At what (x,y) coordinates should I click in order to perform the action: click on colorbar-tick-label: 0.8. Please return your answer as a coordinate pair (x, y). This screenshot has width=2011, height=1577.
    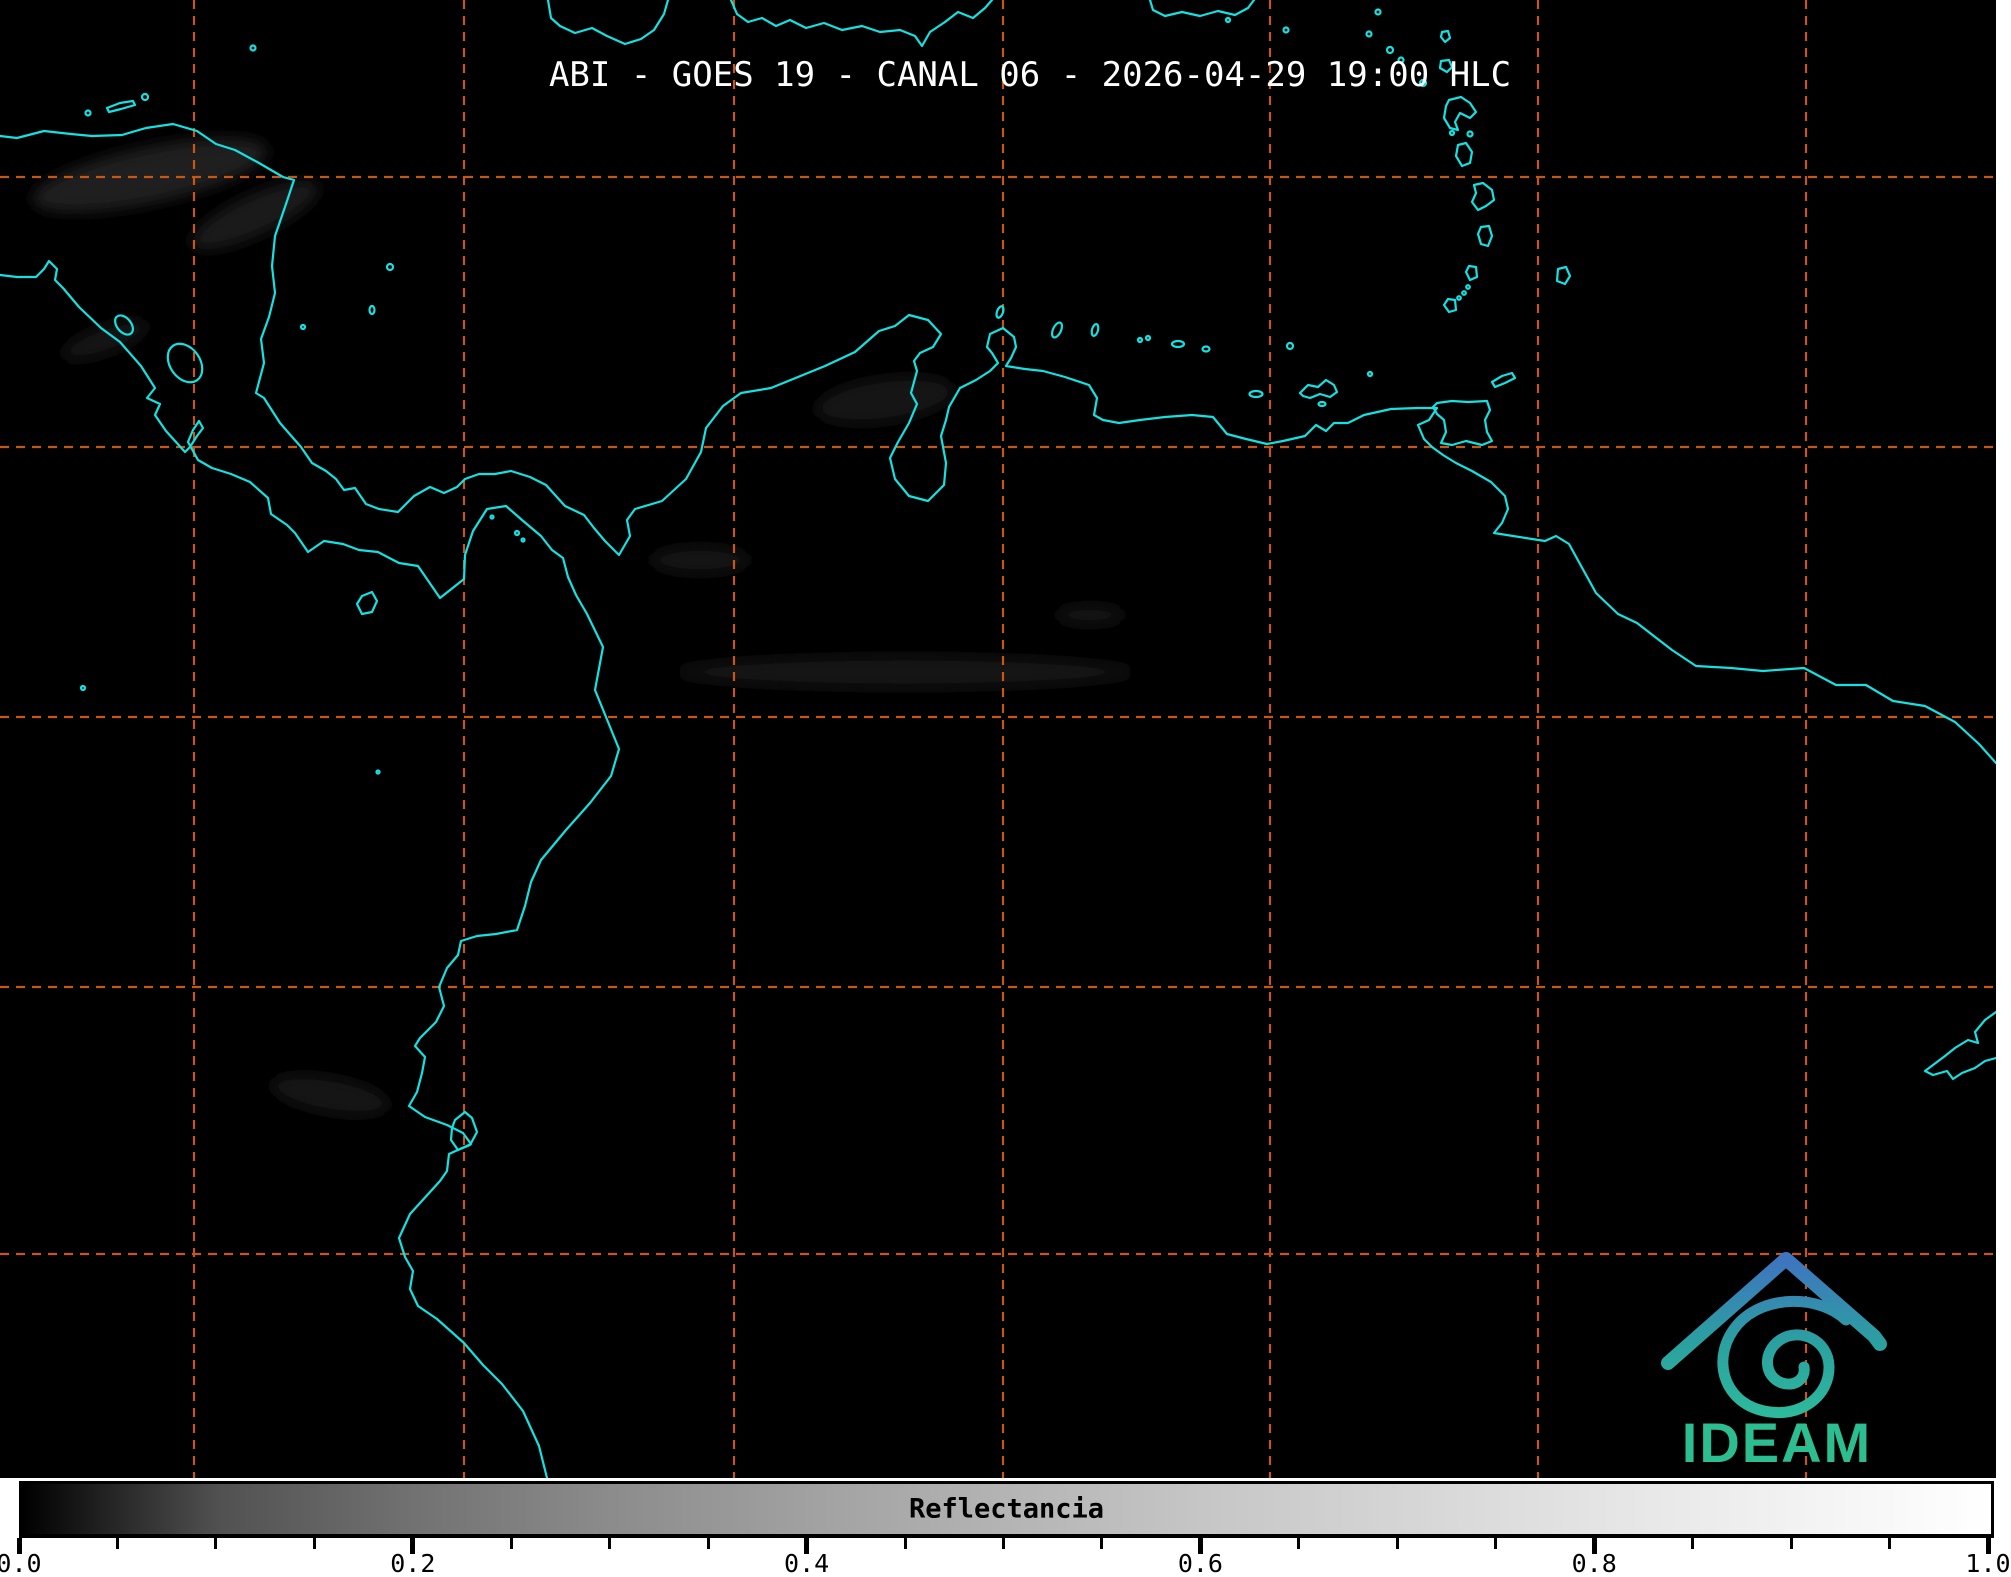
    Looking at the image, I should click on (1594, 1563).